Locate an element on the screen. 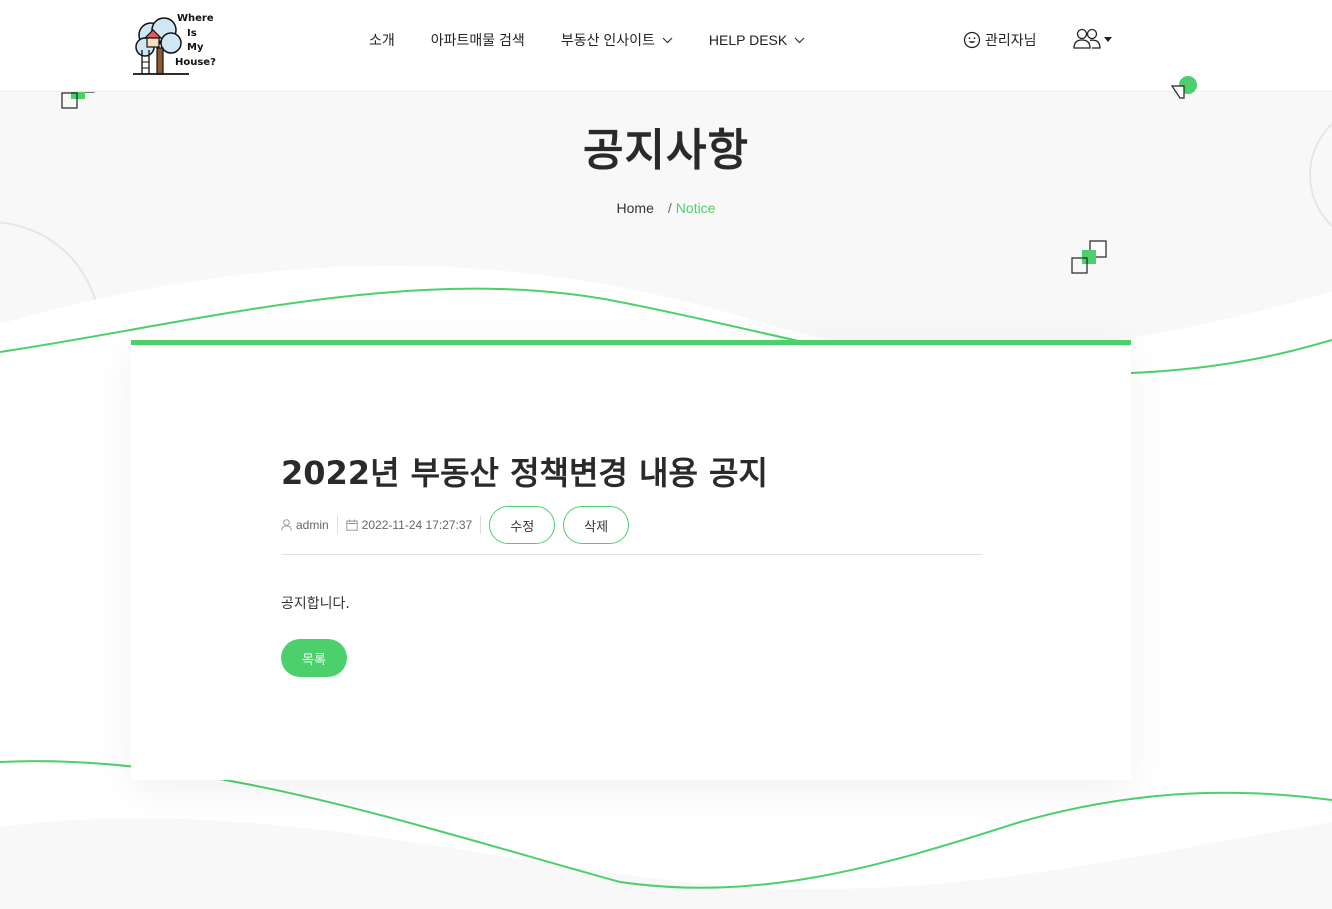  post-author: admin is located at coordinates (309, 525).